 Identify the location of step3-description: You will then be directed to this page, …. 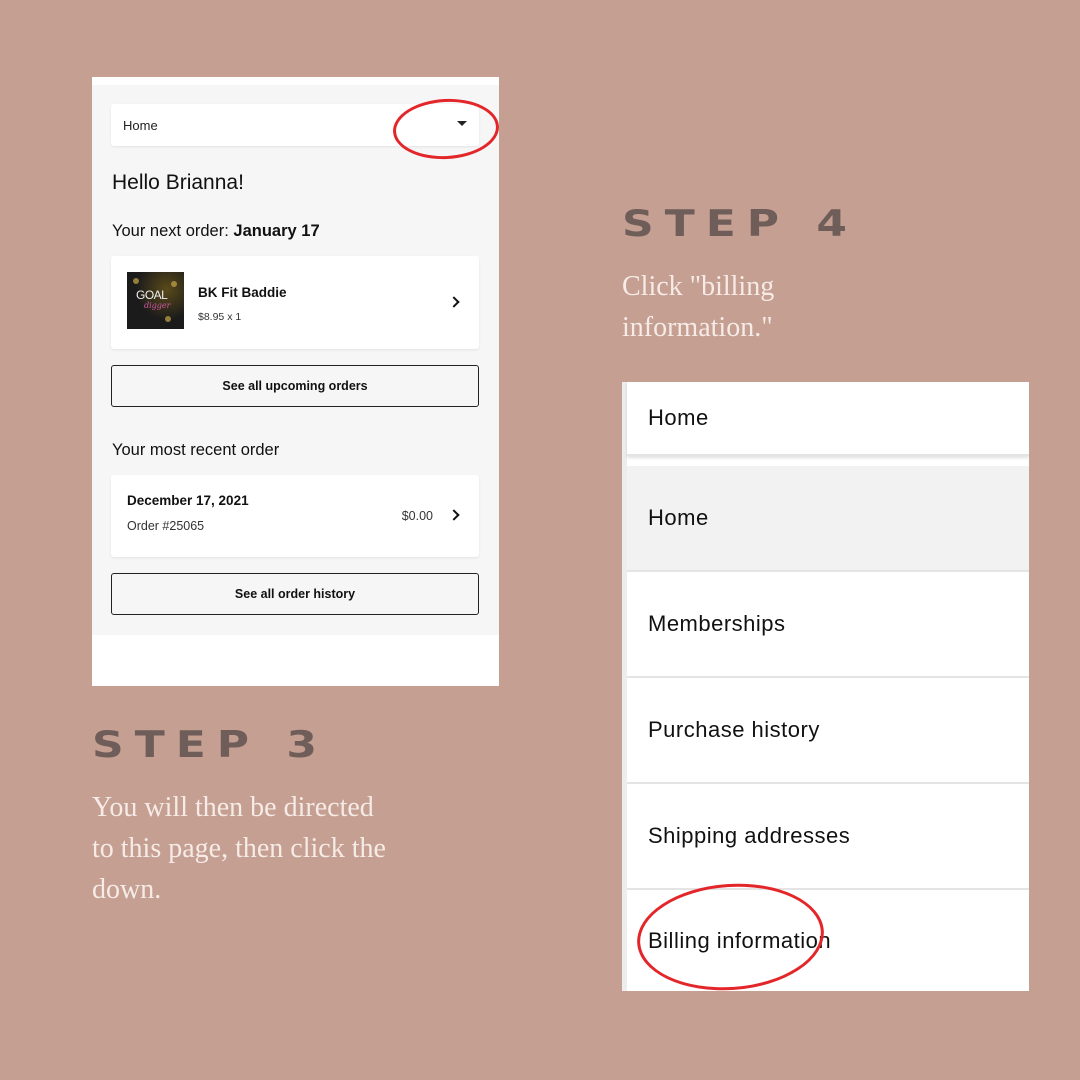
(239, 848).